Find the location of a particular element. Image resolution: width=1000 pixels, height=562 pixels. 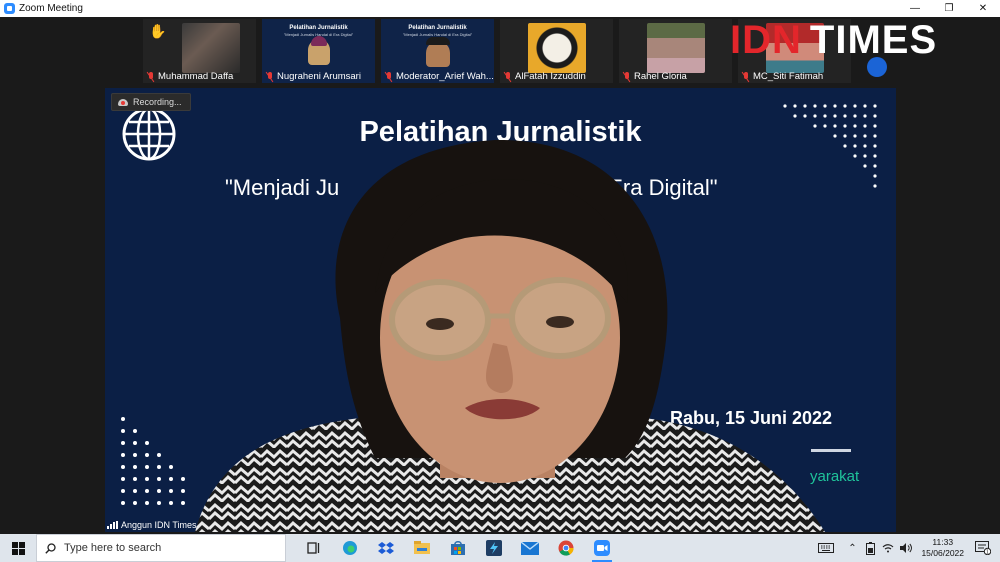

notification-icon: 1 is located at coordinates (983, 548).